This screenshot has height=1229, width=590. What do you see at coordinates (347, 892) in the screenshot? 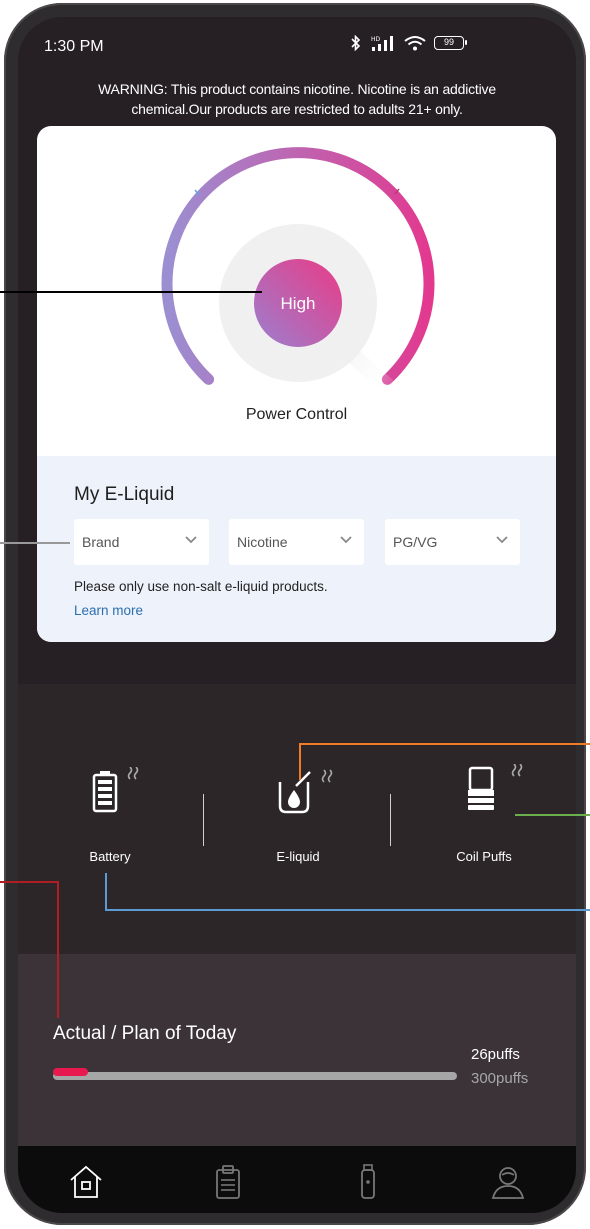
I see `callout-line-battery` at bounding box center [347, 892].